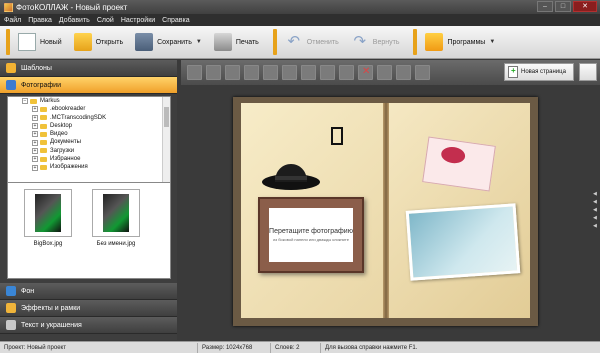 This screenshot has height=353, width=600. I want to click on section-photos: Фотографии, so click(88, 85).